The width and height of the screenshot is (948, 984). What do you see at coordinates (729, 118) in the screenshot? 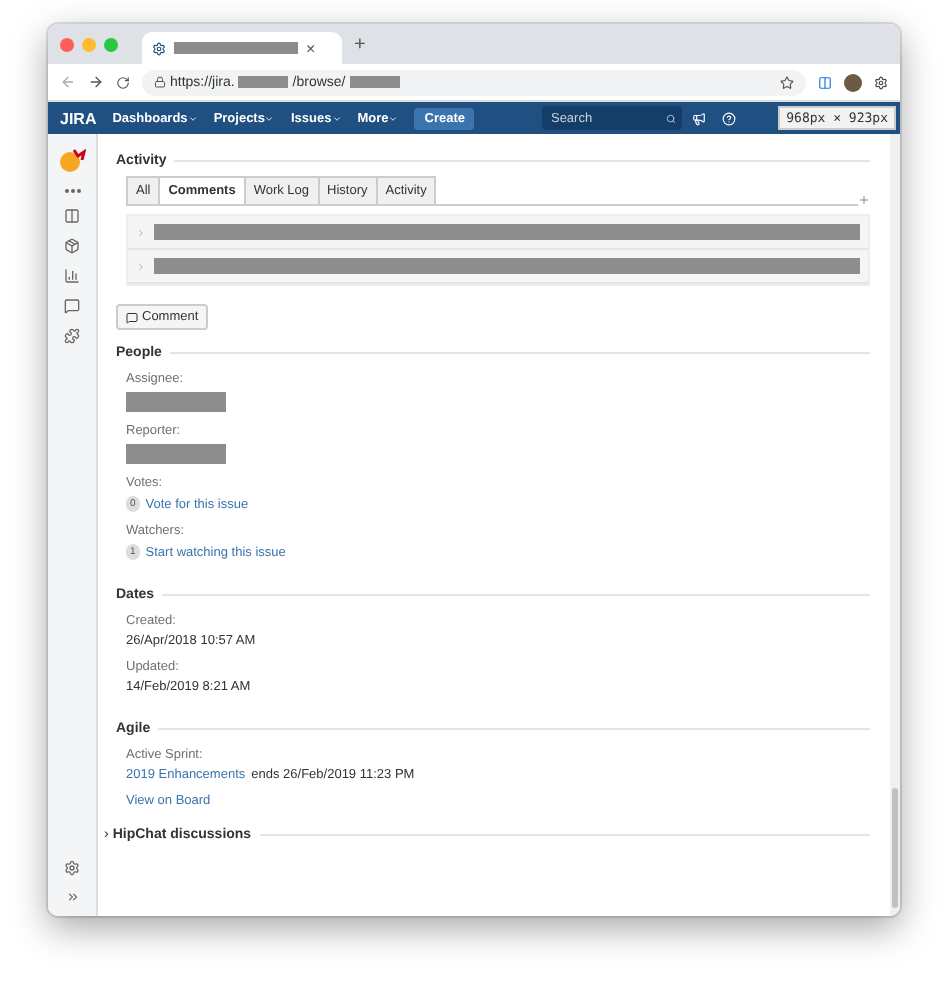
I see `help-icon` at bounding box center [729, 118].